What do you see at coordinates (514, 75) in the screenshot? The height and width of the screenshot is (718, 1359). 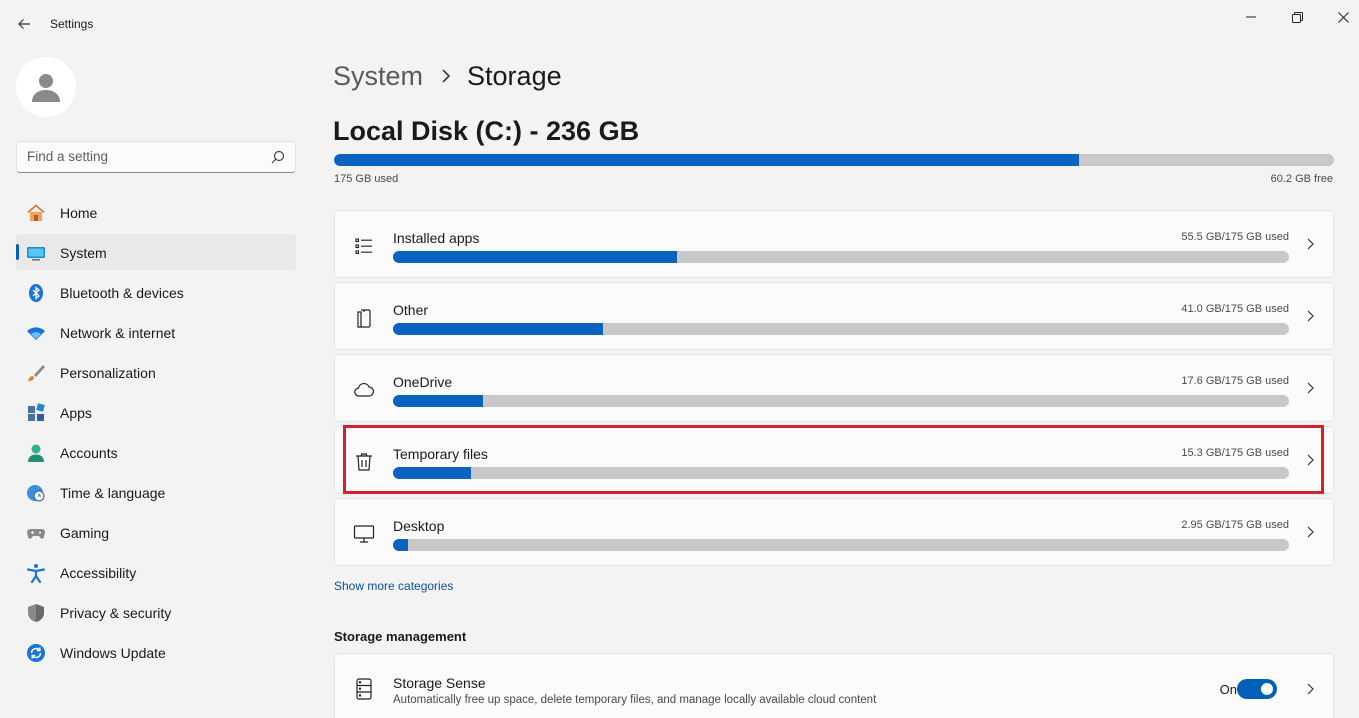 I see `page-title: Storage` at bounding box center [514, 75].